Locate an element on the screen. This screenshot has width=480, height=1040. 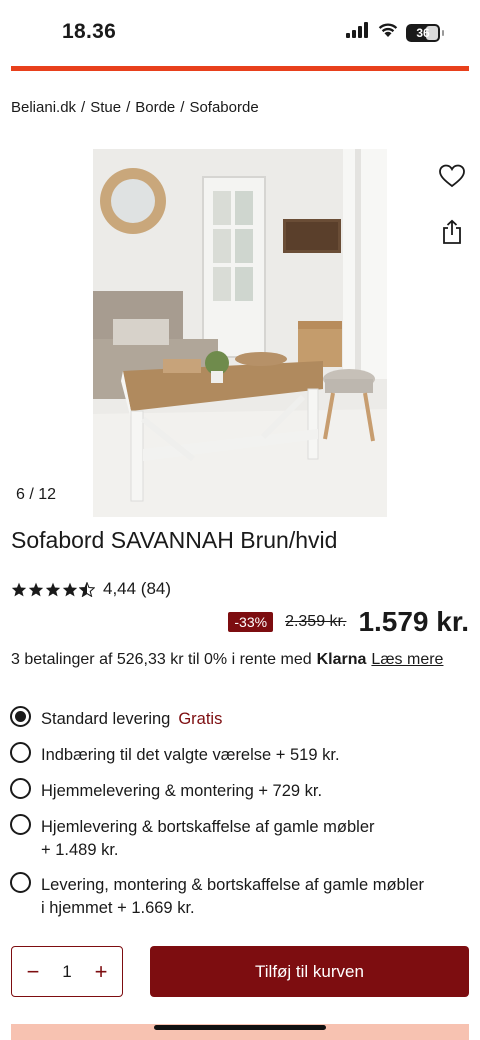
image-counter-current: 6 is located at coordinates (20, 494).